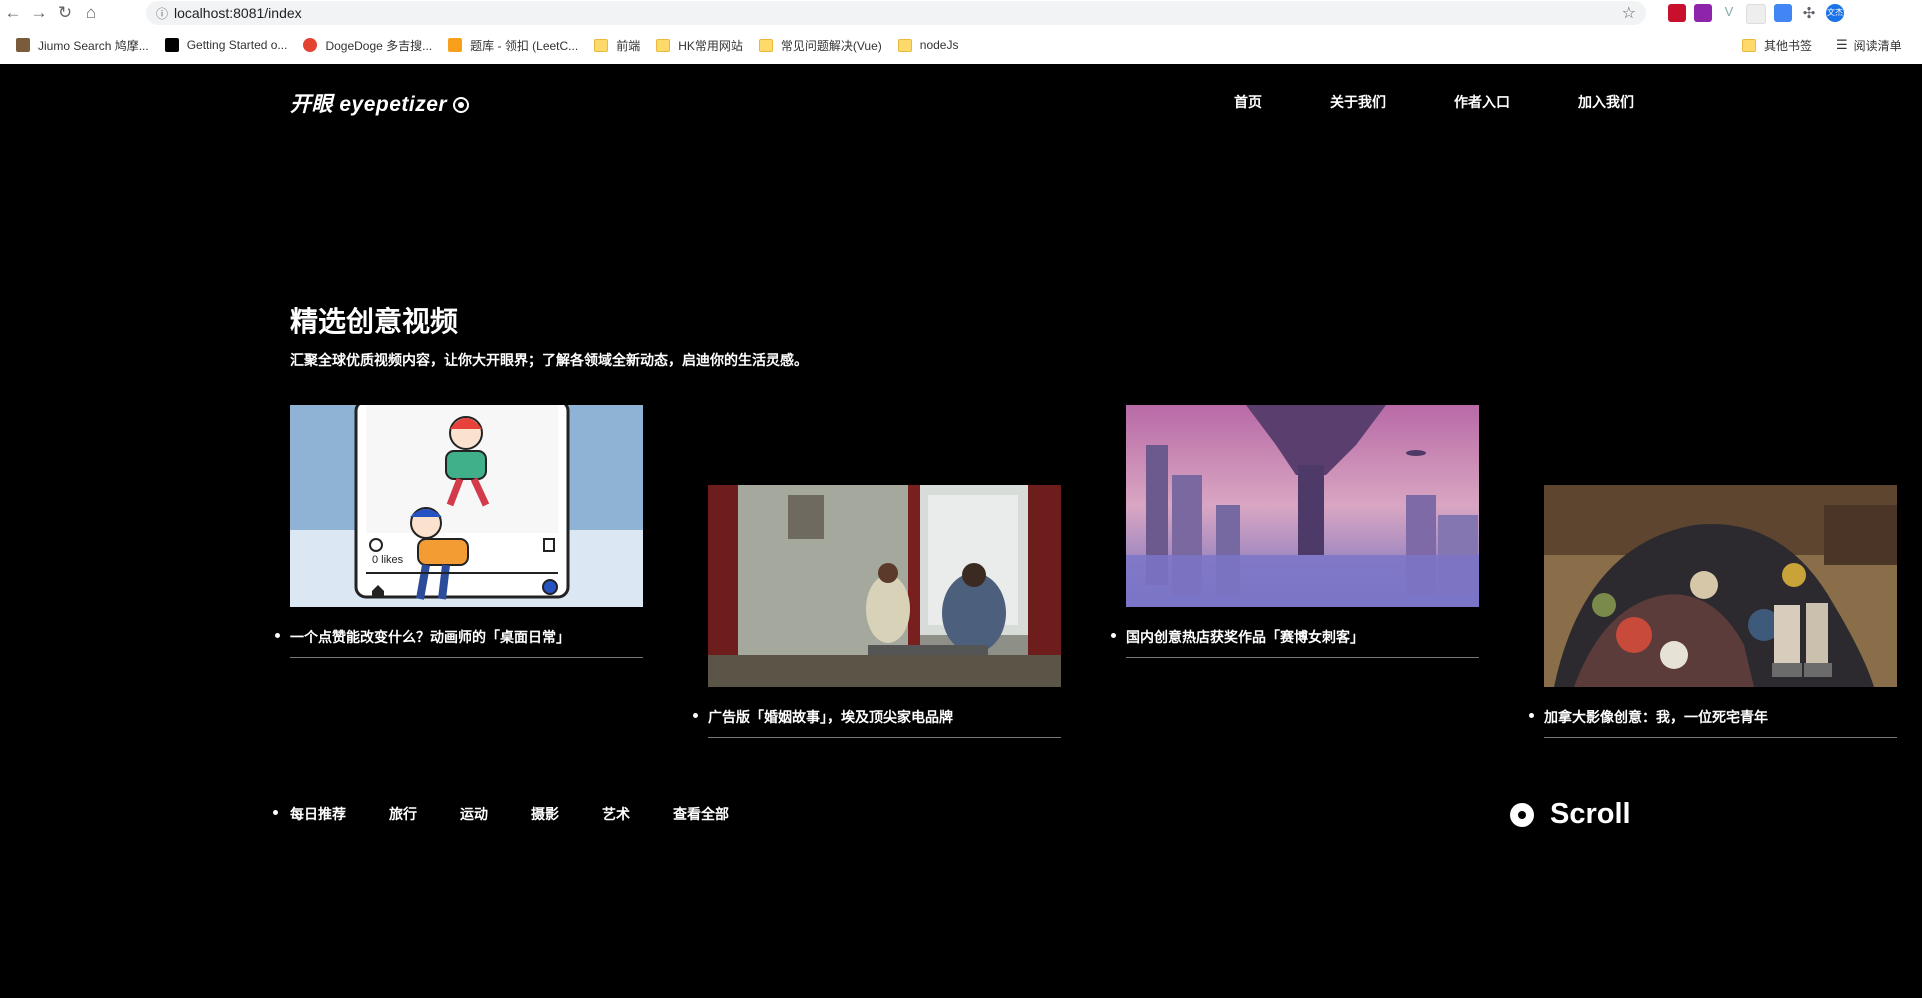 Image resolution: width=1922 pixels, height=998 pixels. I want to click on bookmark-folder: nodeJs, so click(927, 45).